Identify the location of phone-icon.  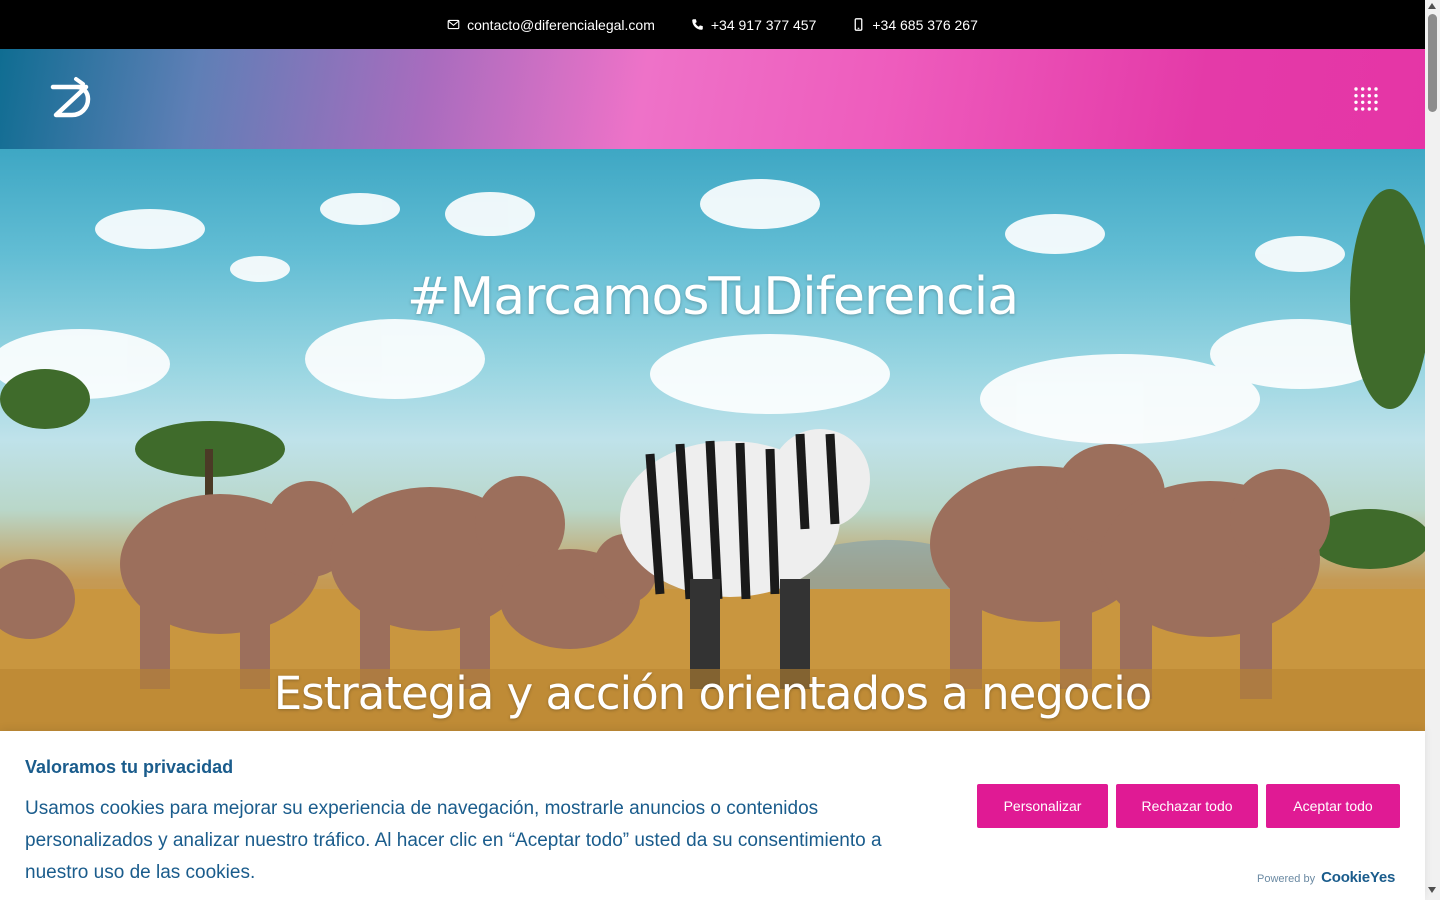
(697, 24).